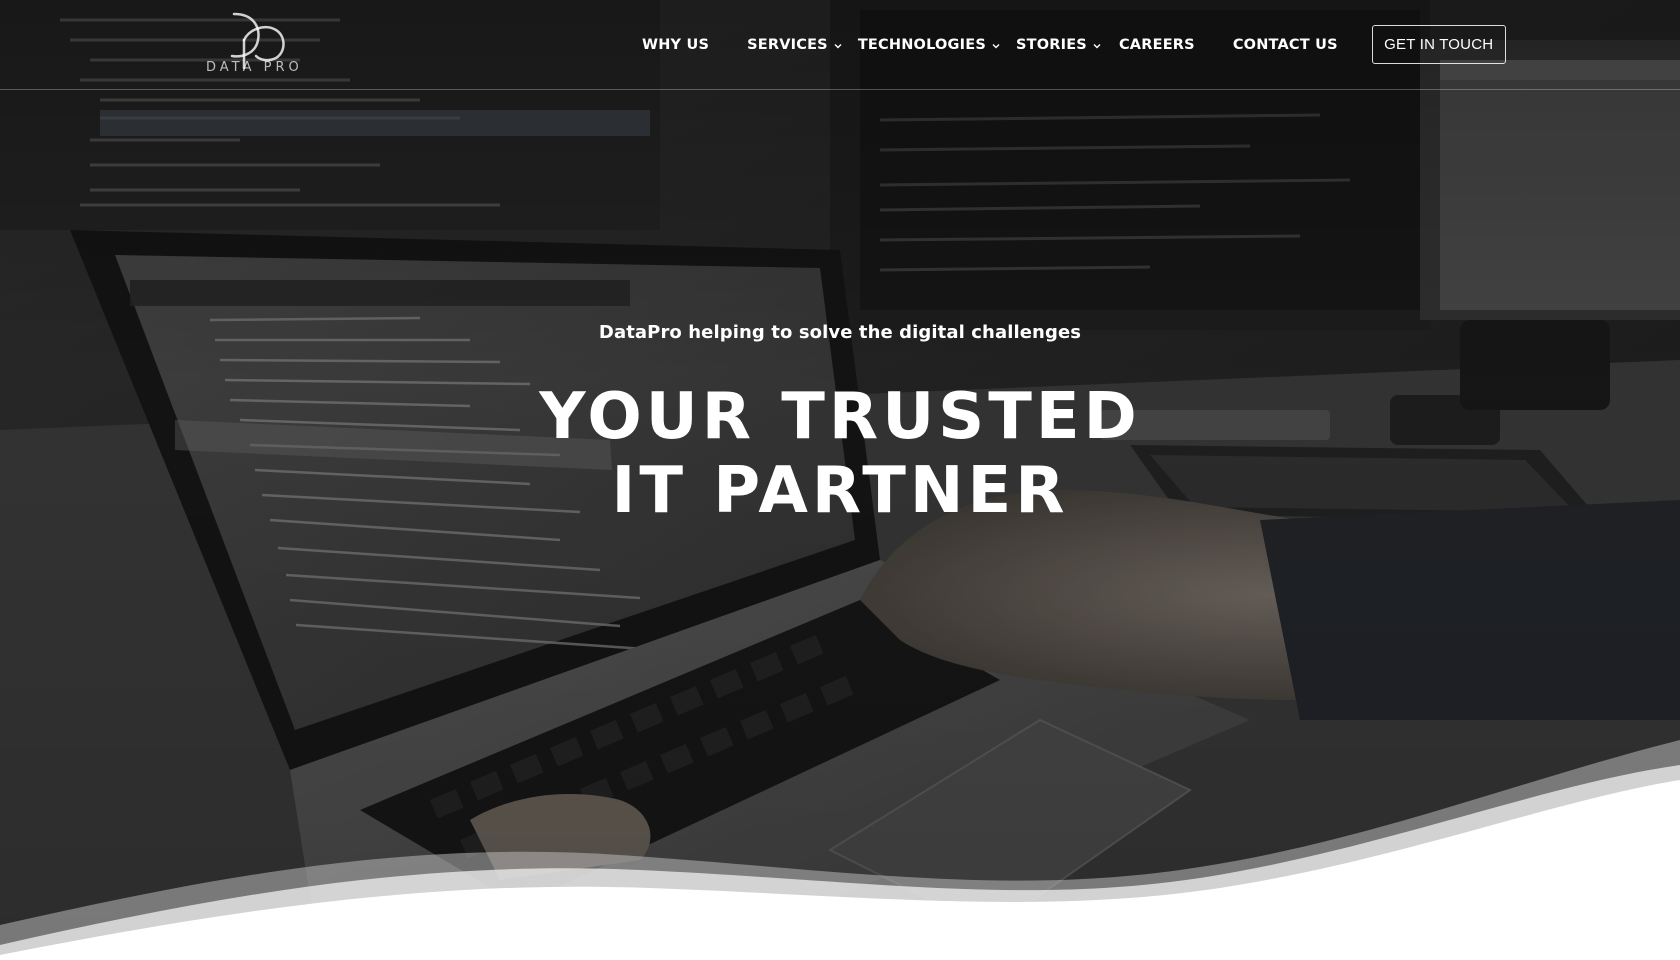 The height and width of the screenshot is (960, 1680). Describe the element at coordinates (840, 417) in the screenshot. I see `hero-headline-line-1: YOUR TRUSTED` at that location.